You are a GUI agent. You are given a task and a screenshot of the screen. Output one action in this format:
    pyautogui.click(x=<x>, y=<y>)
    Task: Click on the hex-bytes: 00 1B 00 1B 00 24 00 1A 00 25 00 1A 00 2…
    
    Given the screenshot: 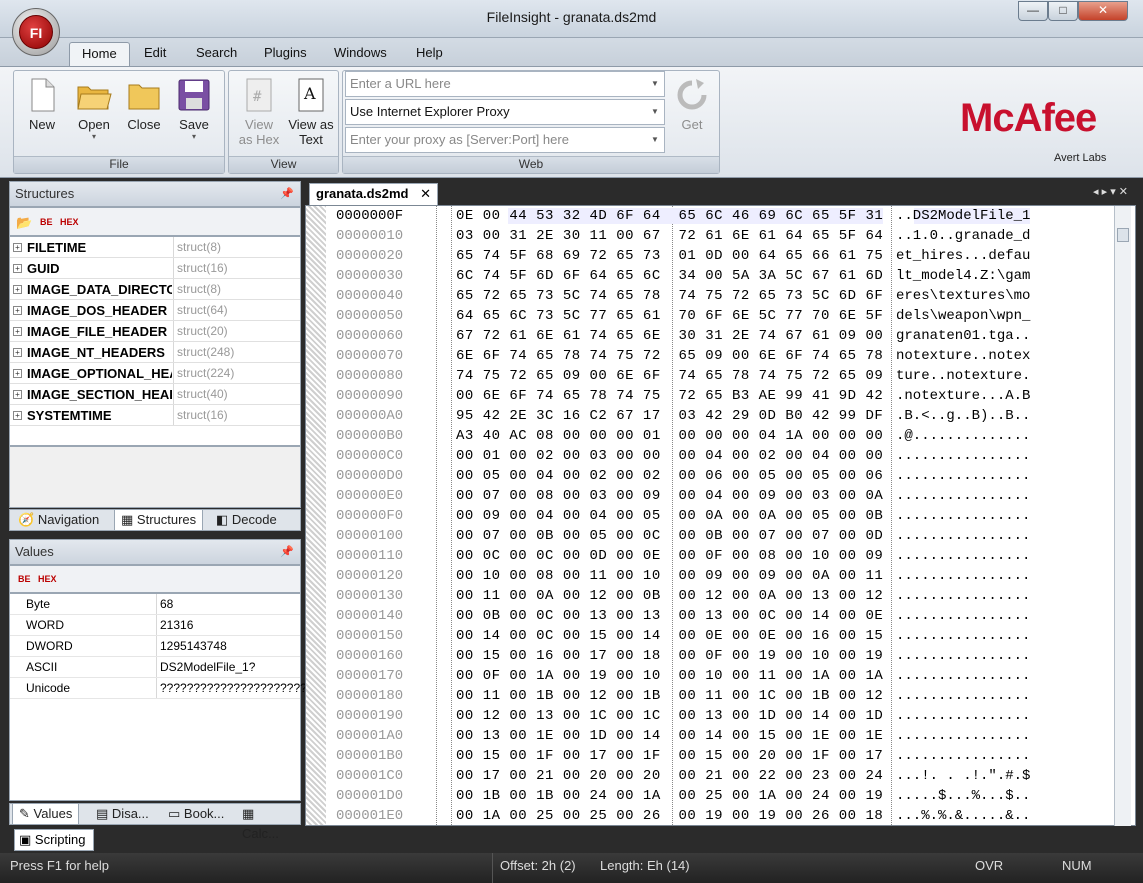 What is the action you would take?
    pyautogui.click(x=669, y=796)
    